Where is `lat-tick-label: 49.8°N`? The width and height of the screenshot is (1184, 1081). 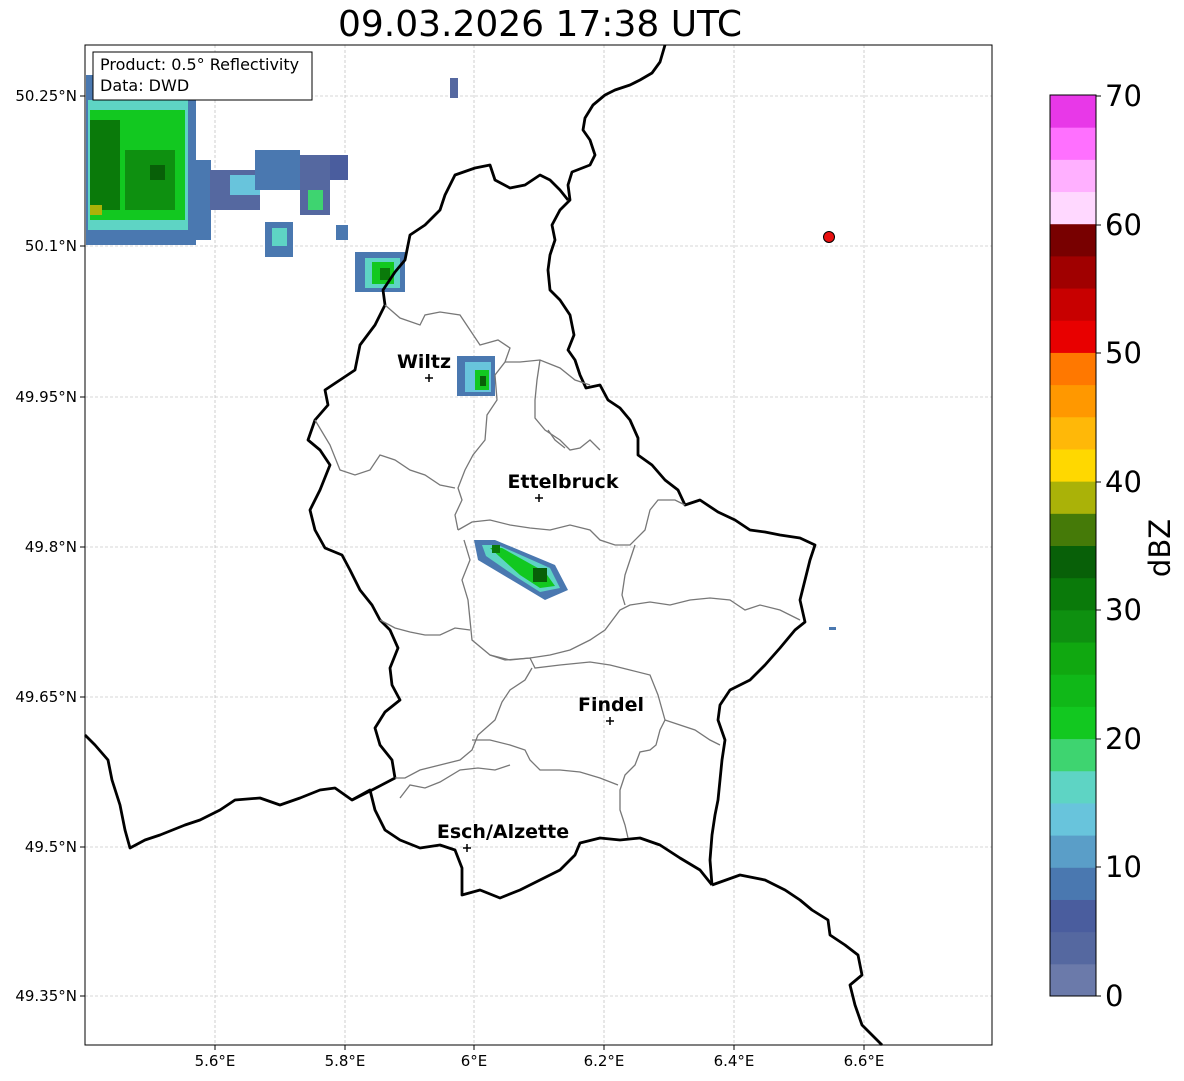
lat-tick-label: 49.8°N is located at coordinates (51, 547).